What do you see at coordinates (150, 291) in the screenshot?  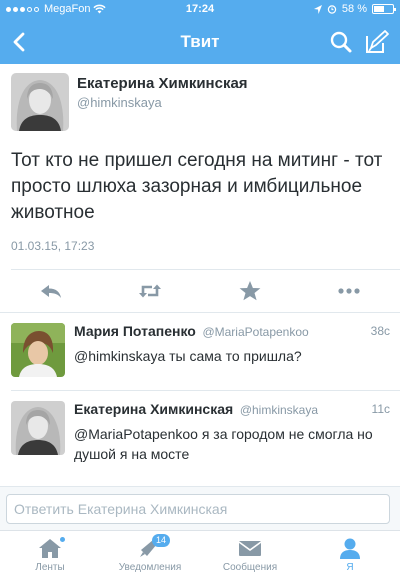 I see `retweet-icon` at bounding box center [150, 291].